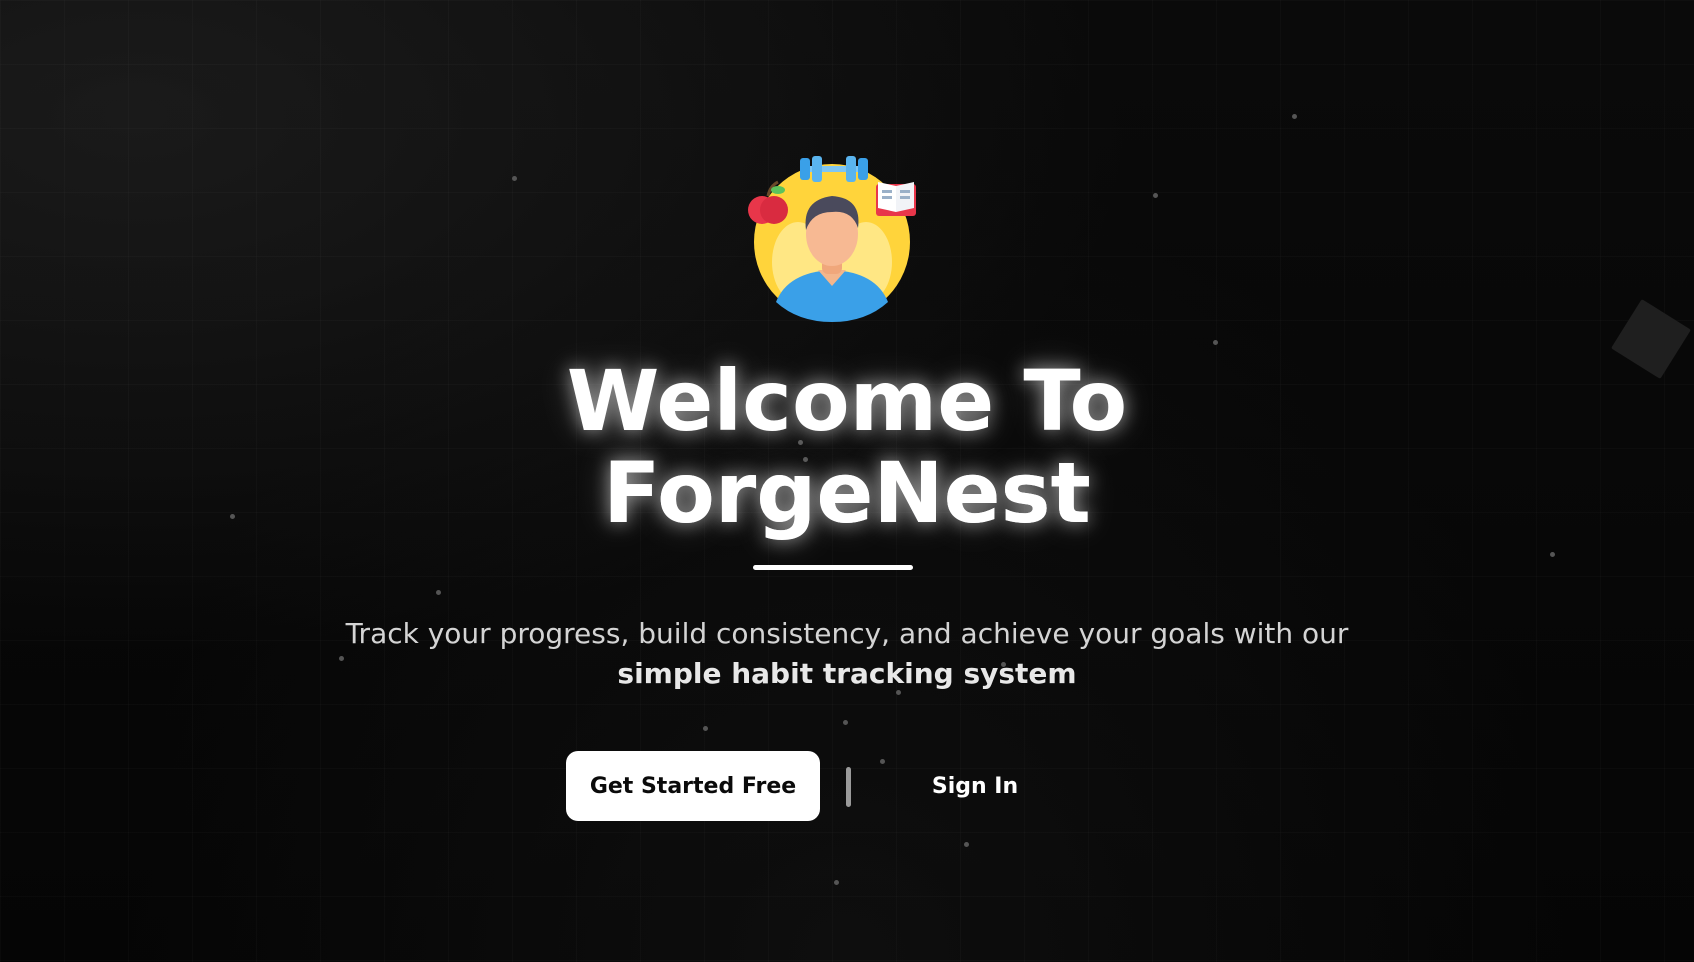 Image resolution: width=1694 pixels, height=962 pixels. Describe the element at coordinates (833, 567) in the screenshot. I see `title-underline` at that location.